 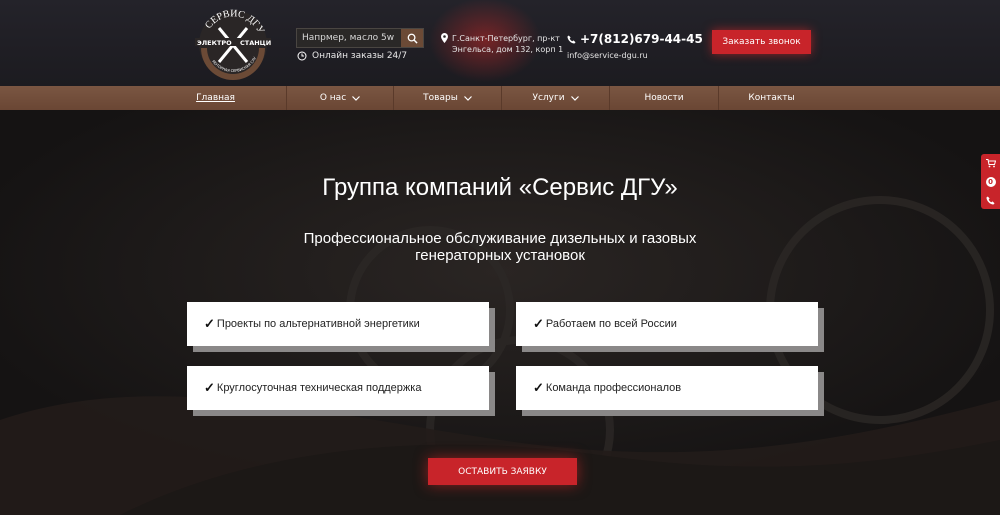 I want to click on cart-count-badge: 0, so click(x=990, y=181).